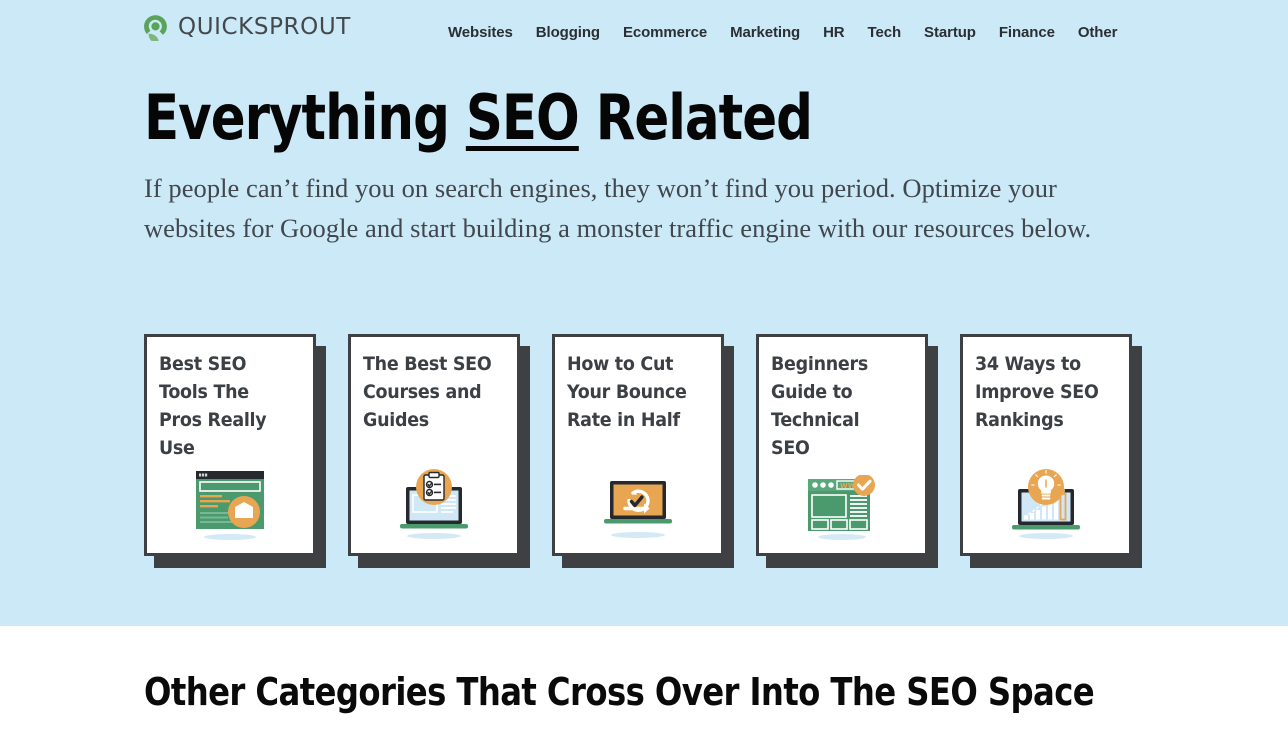  What do you see at coordinates (230, 505) in the screenshot?
I see `green-browser-envelope-icon` at bounding box center [230, 505].